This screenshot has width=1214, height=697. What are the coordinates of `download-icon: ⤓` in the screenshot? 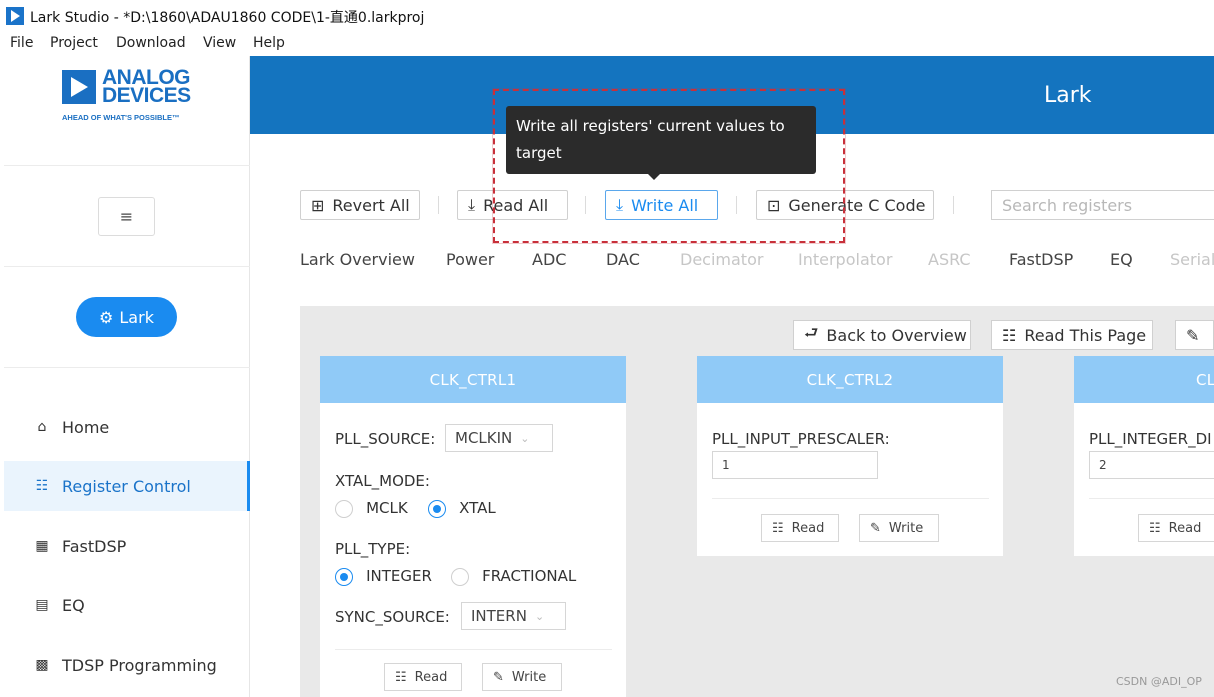 It's located at (472, 204).